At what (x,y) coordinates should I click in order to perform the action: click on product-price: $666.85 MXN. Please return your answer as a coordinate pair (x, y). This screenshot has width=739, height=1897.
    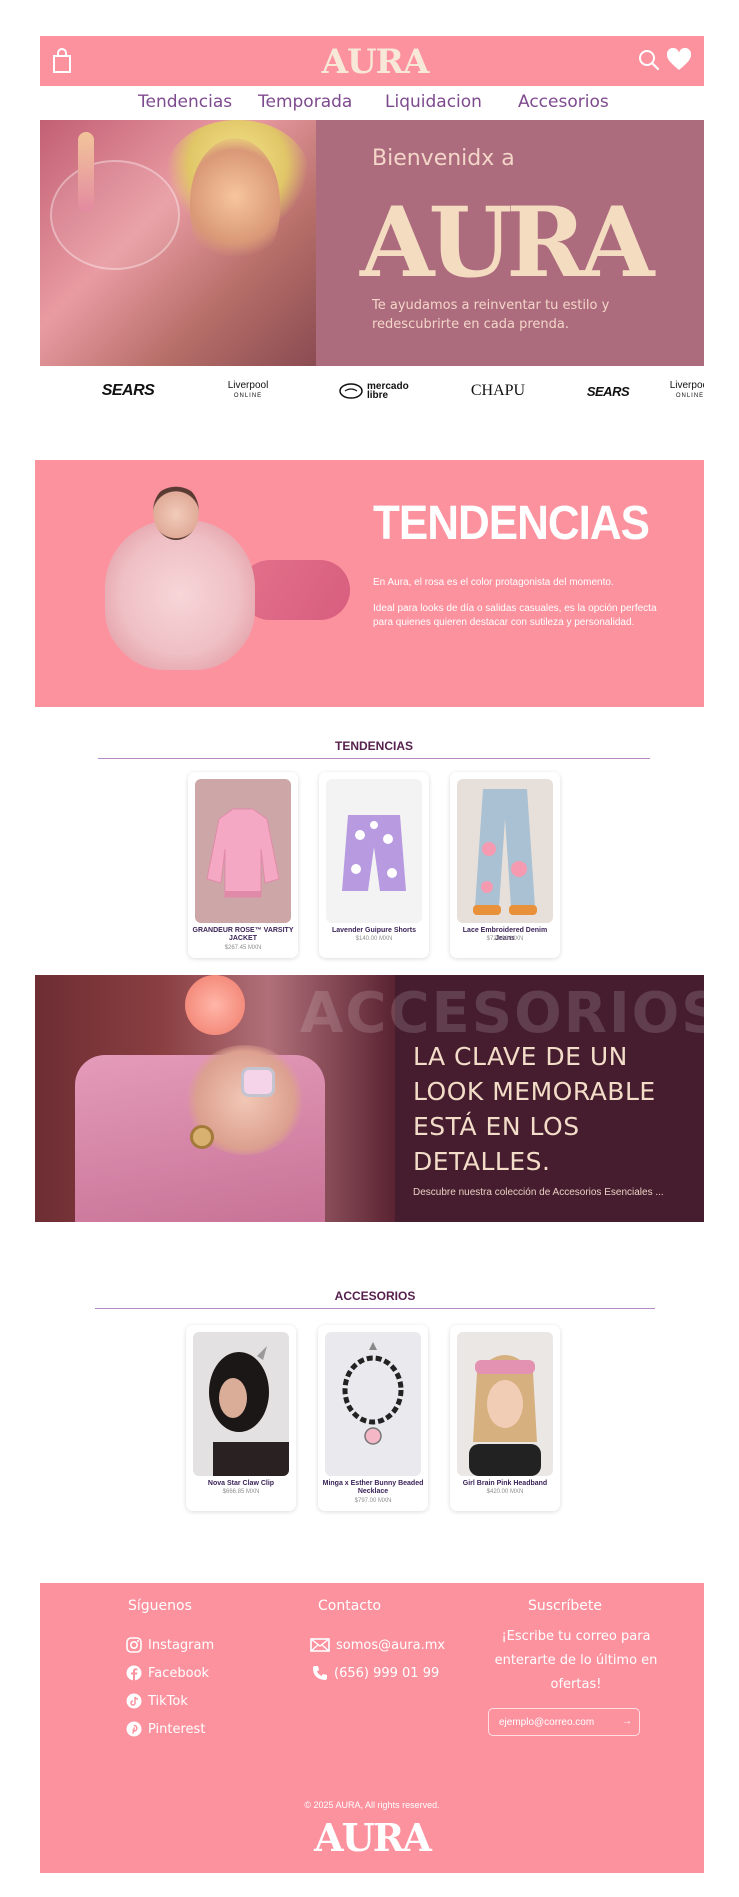
    Looking at the image, I should click on (241, 1492).